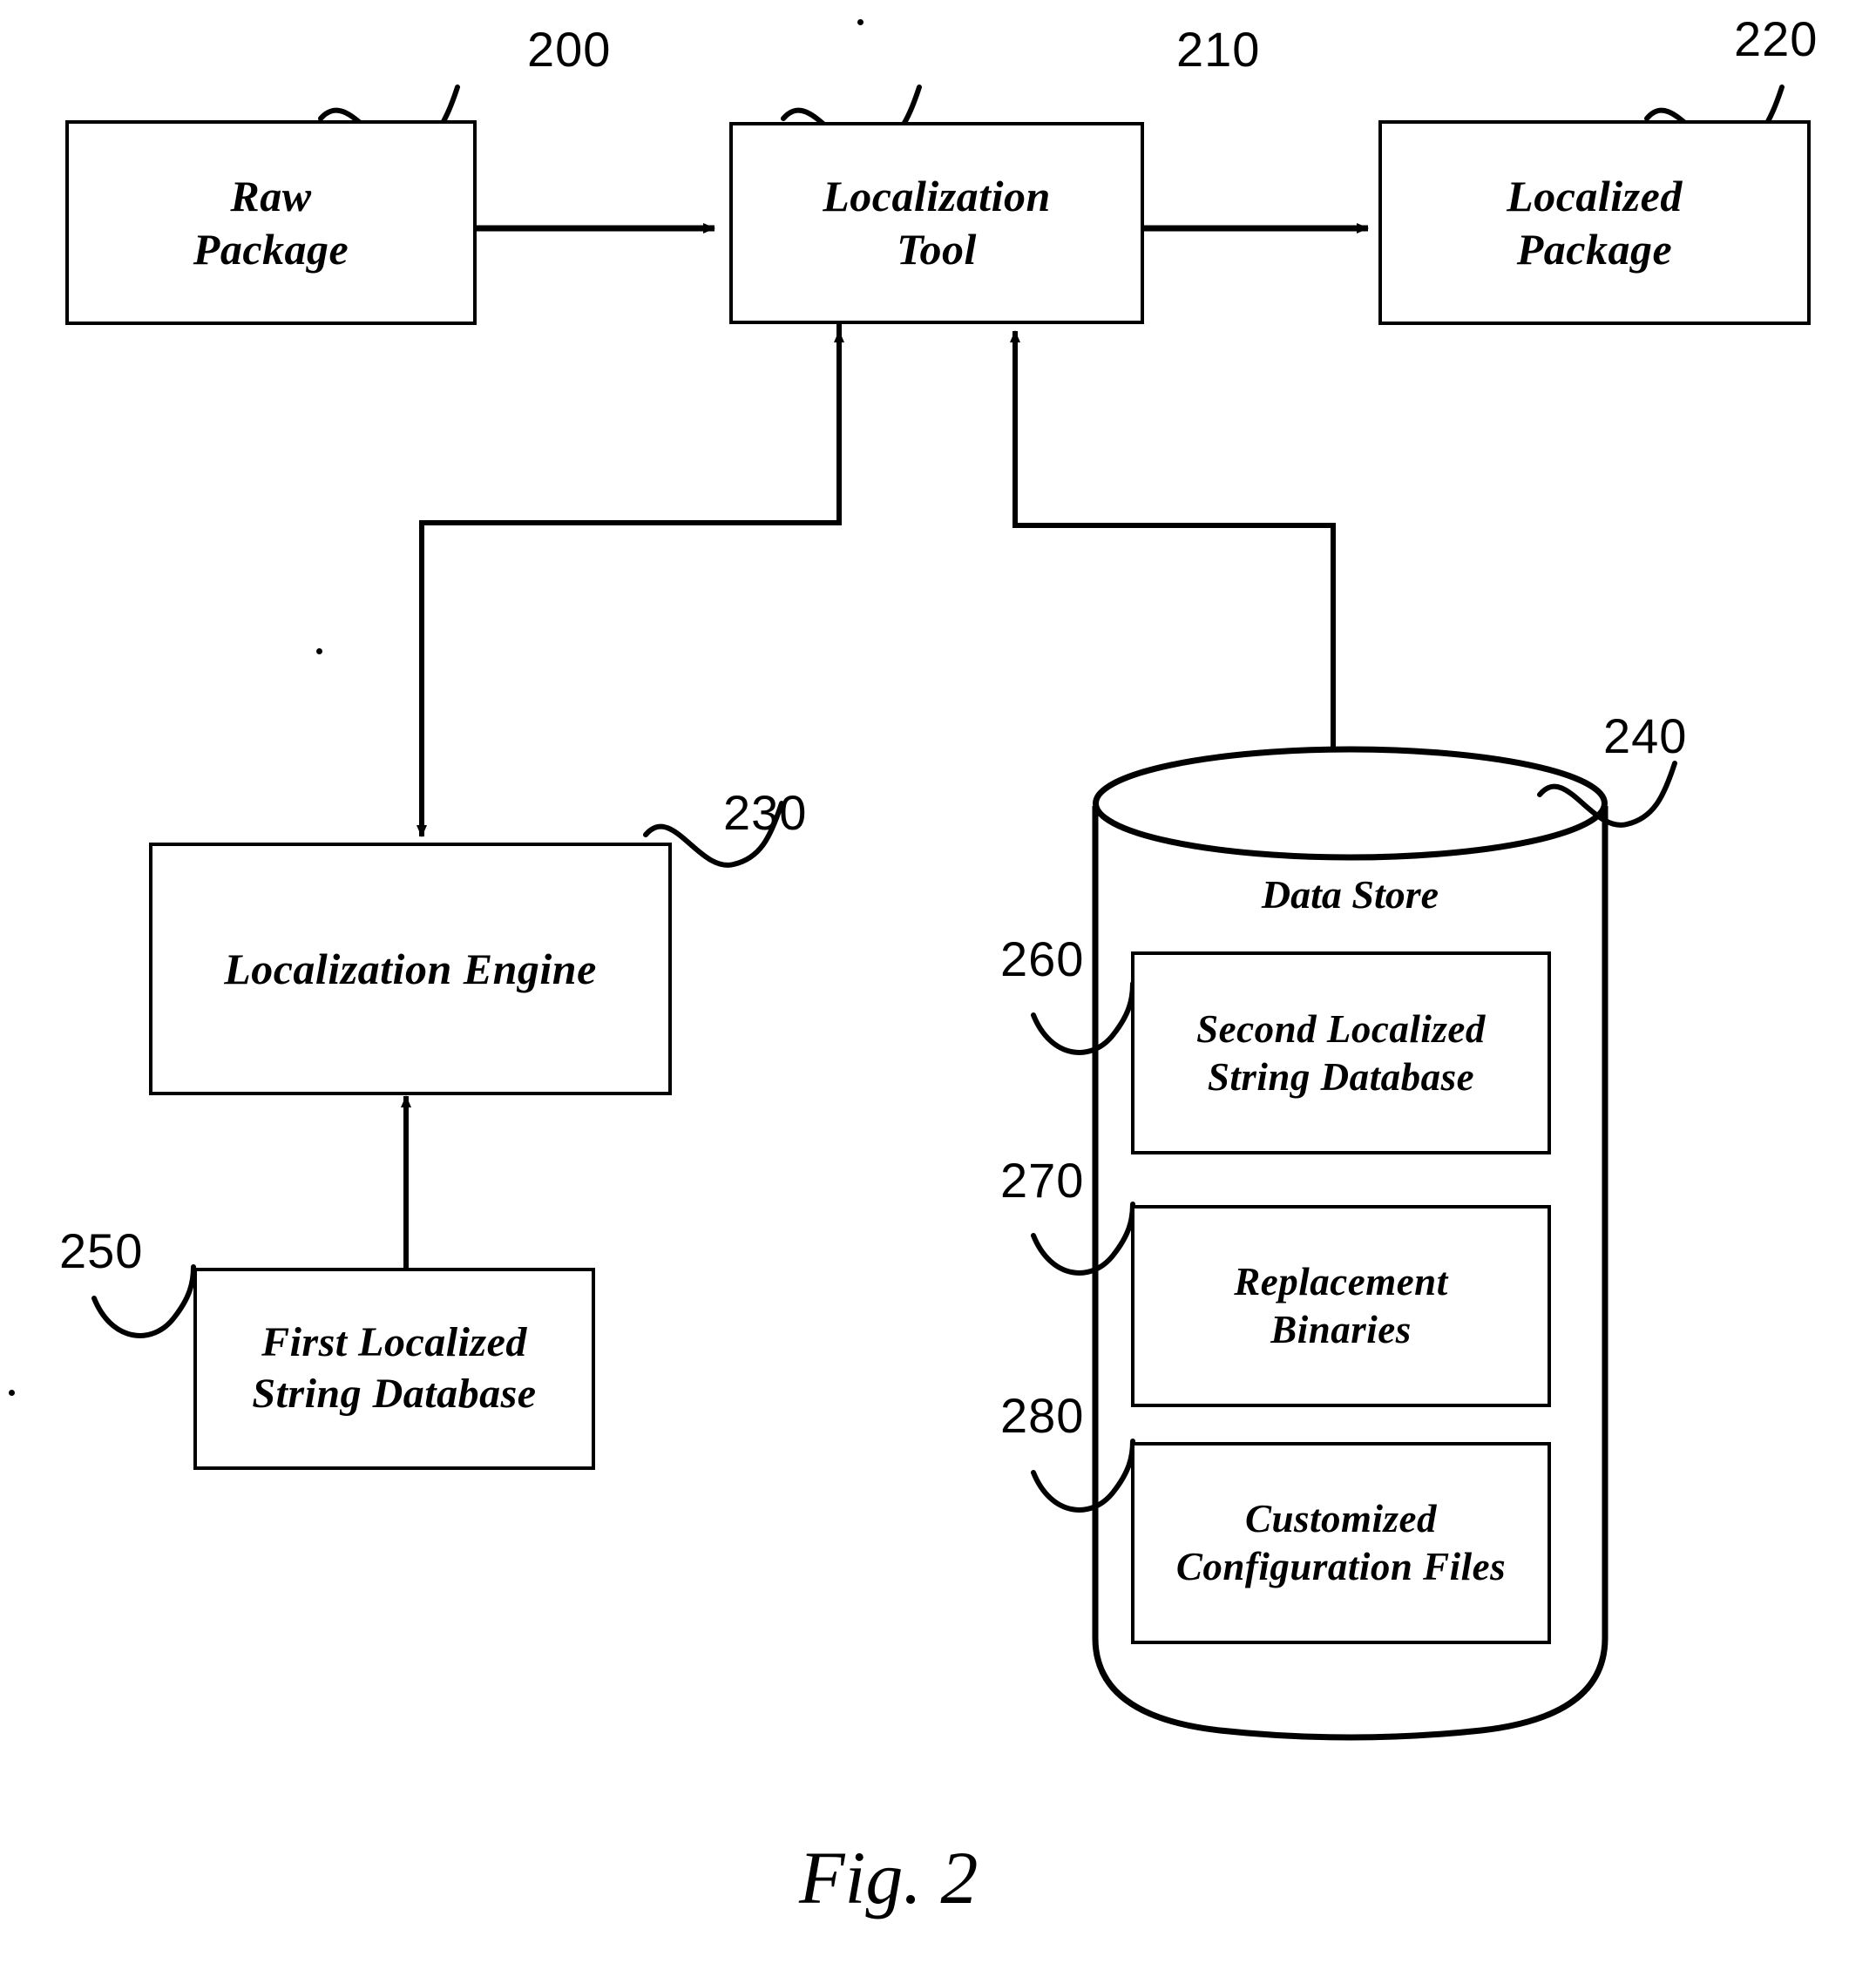 The height and width of the screenshot is (1977, 1876). What do you see at coordinates (1776, 38) in the screenshot?
I see `ref-numeral-220: 220` at bounding box center [1776, 38].